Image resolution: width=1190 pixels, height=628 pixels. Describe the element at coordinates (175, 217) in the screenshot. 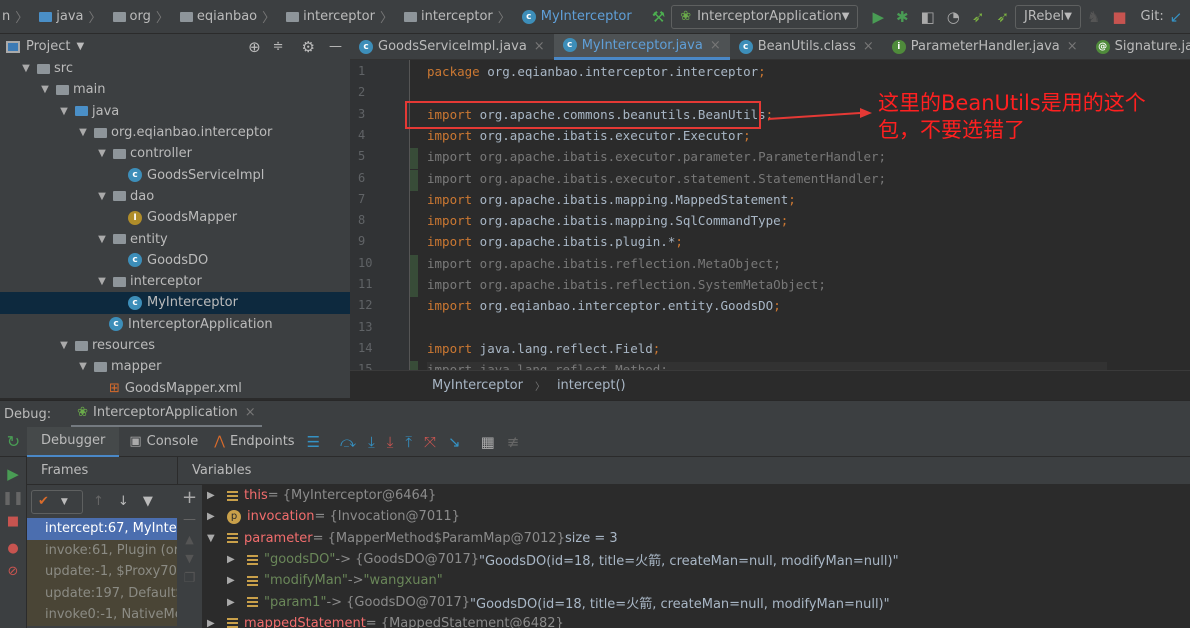

I see `tree-item: I GoodsMapper` at that location.